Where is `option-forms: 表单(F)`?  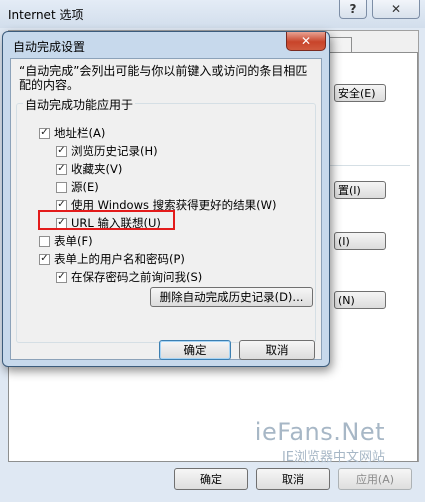
option-forms: 表单(F) is located at coordinates (66, 241).